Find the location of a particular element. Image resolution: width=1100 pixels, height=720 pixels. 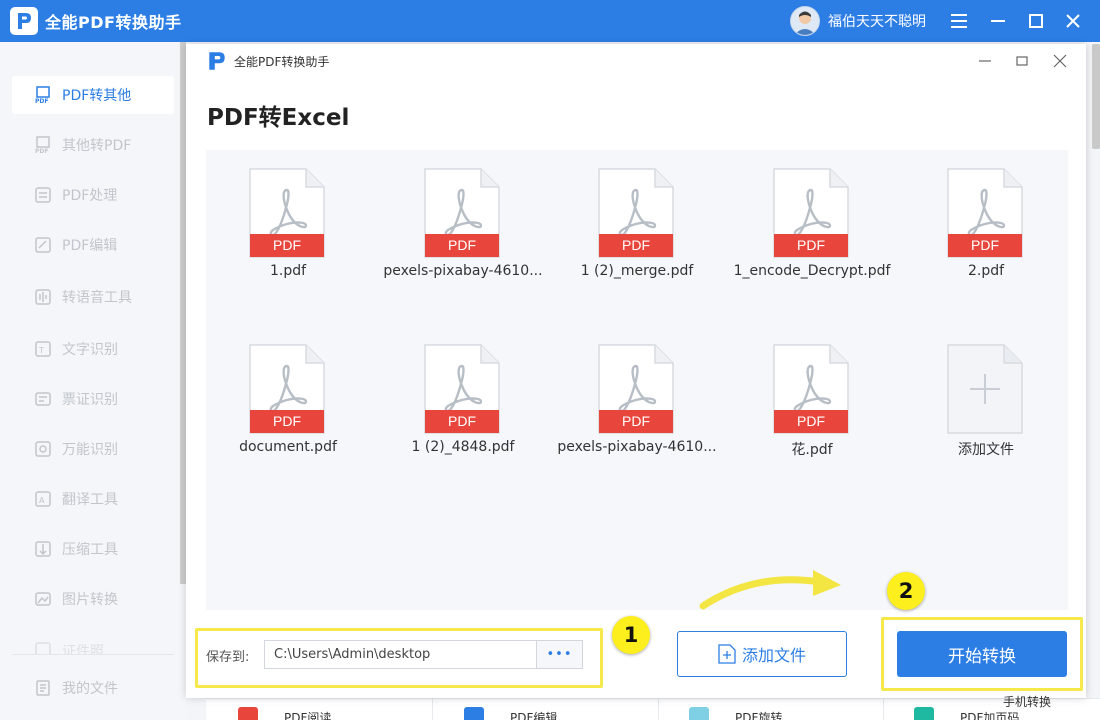

sidebar-item-my-files: 我的文件 is located at coordinates (93, 688).